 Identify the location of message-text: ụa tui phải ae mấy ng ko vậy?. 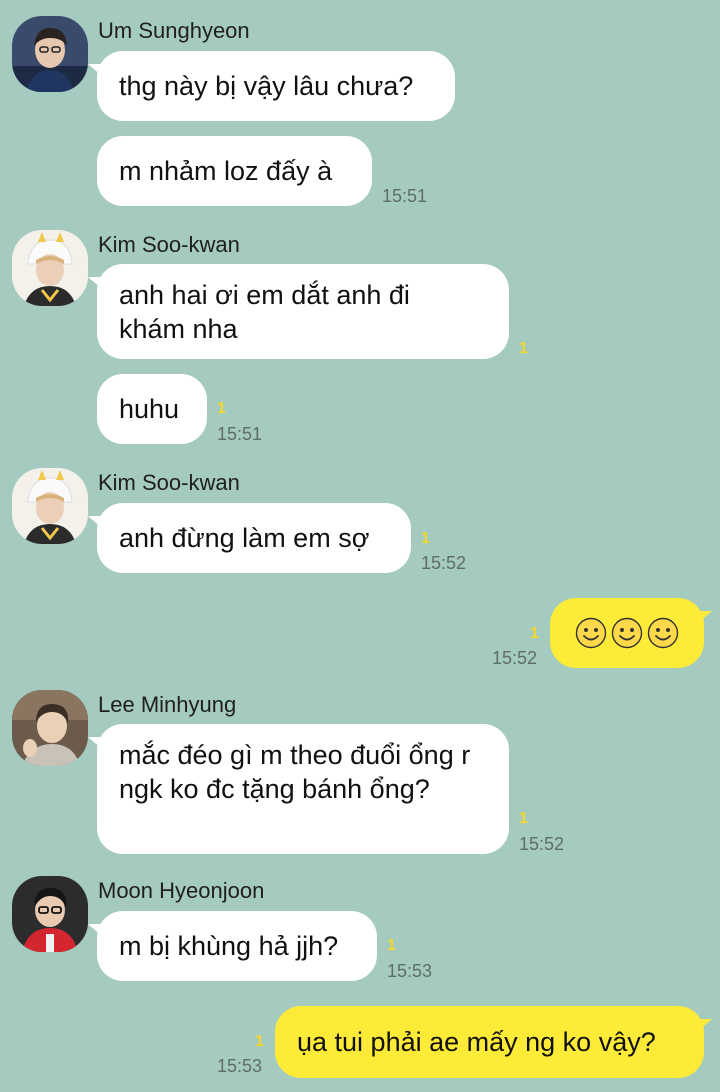
(476, 1042).